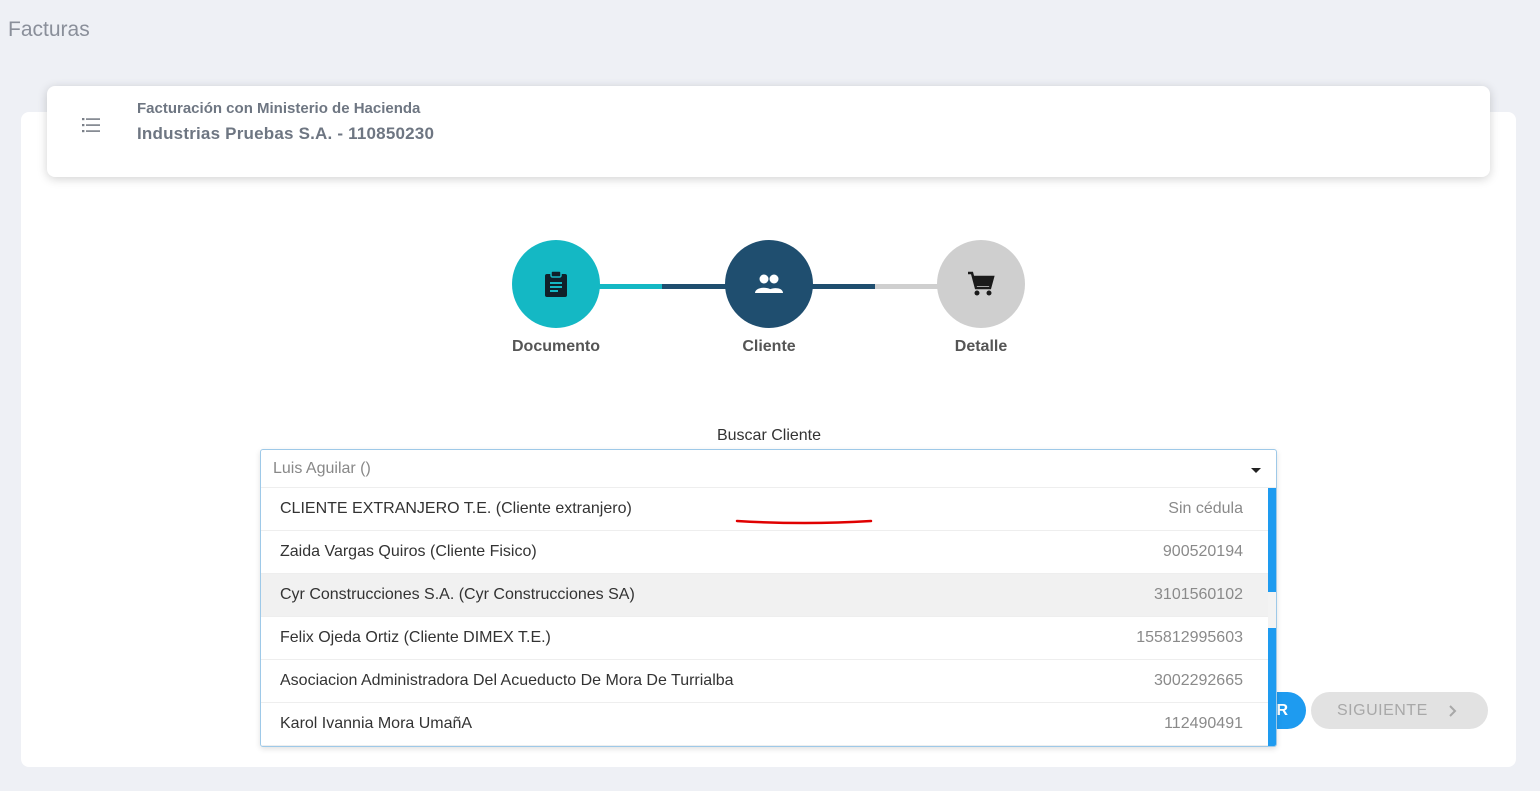  I want to click on dropdown-scrollbar, so click(1272, 617).